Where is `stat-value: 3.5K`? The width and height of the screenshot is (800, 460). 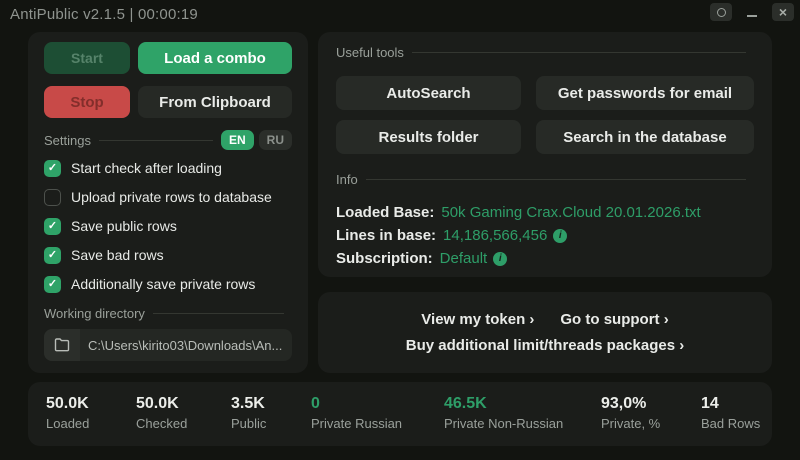
stat-value: 3.5K is located at coordinates (248, 403).